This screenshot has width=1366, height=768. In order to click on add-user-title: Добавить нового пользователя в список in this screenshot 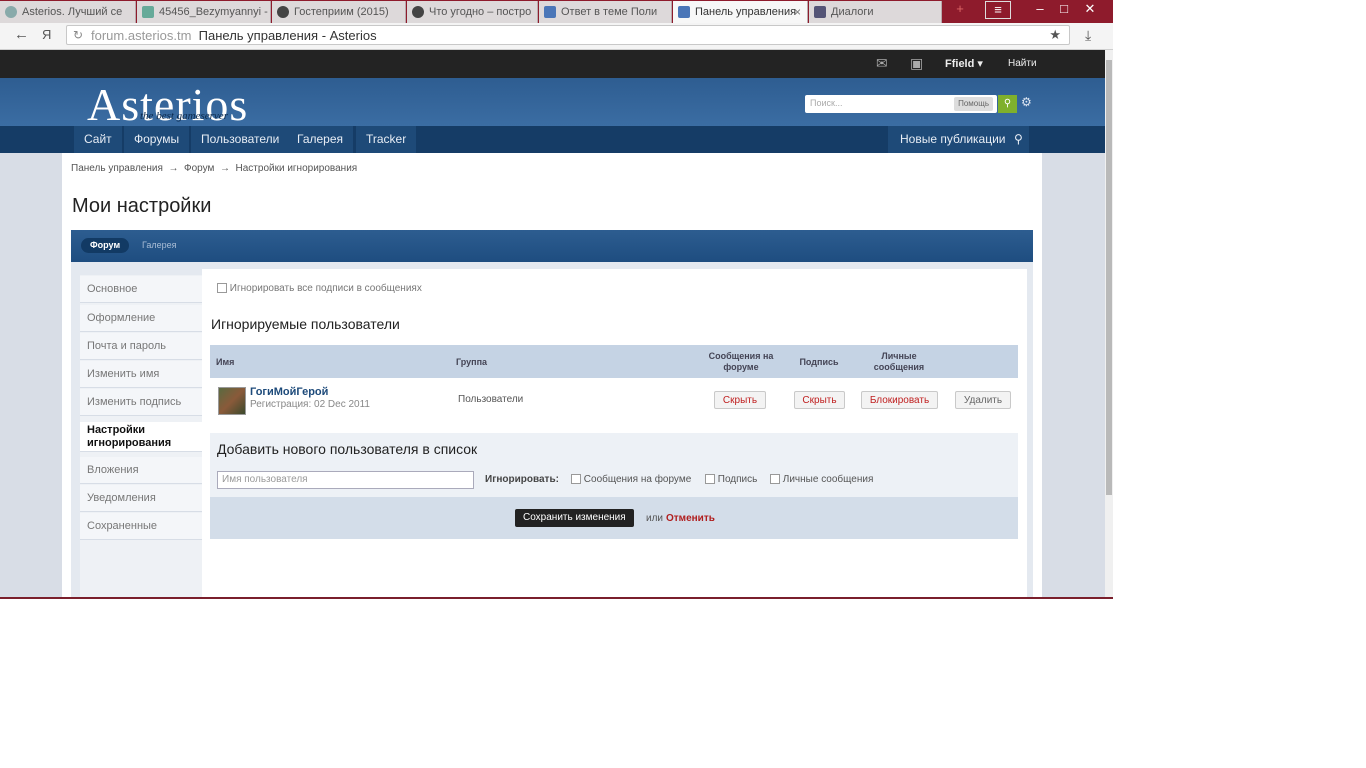, I will do `click(347, 449)`.